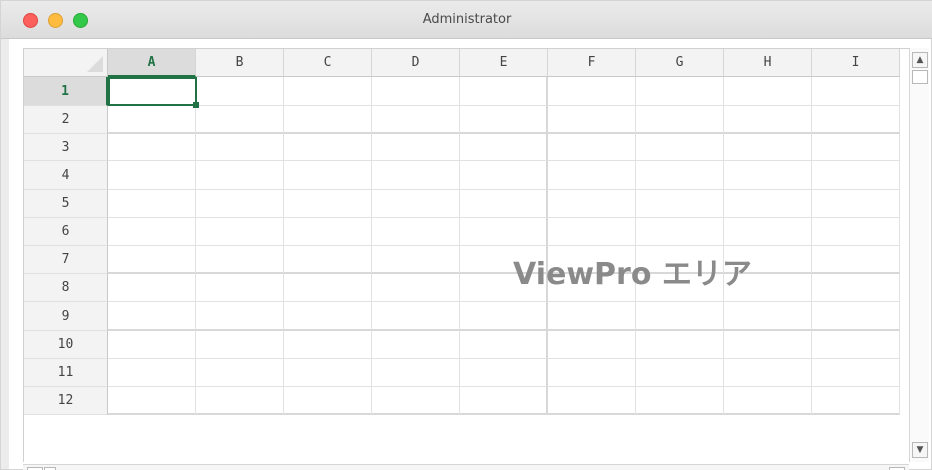 This screenshot has height=470, width=932. I want to click on cell-c2, so click(328, 120).